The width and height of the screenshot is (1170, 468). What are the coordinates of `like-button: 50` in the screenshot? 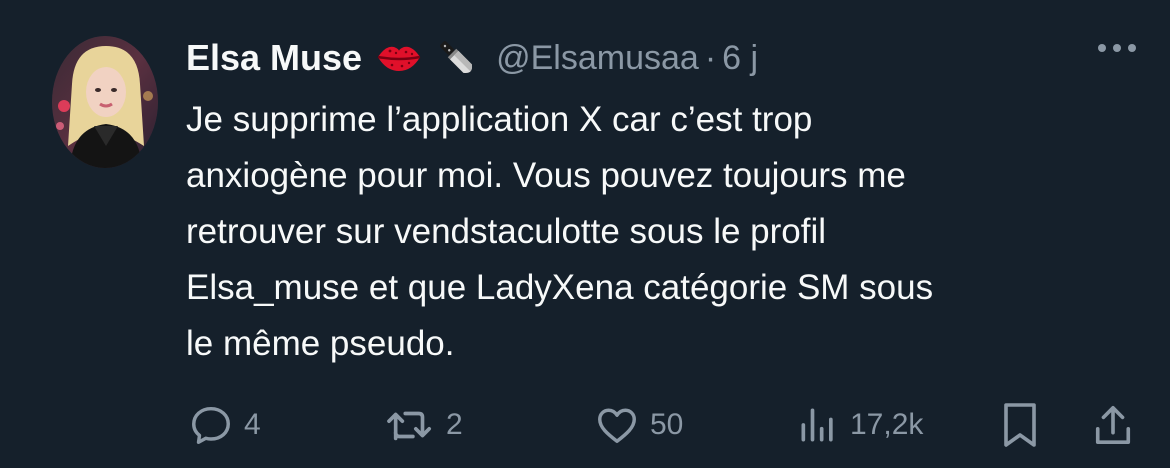 It's located at (638, 425).